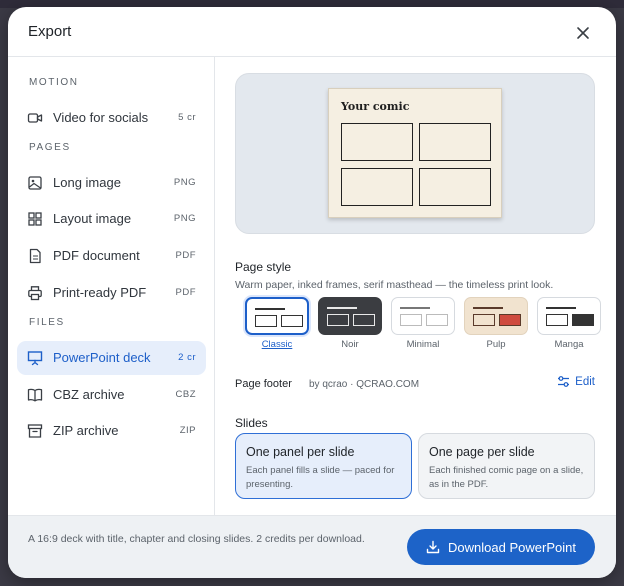 Image resolution: width=624 pixels, height=586 pixels. I want to click on page-footer-row: Page footer by qcrao · QCRAO.COM Edit, so click(415, 385).